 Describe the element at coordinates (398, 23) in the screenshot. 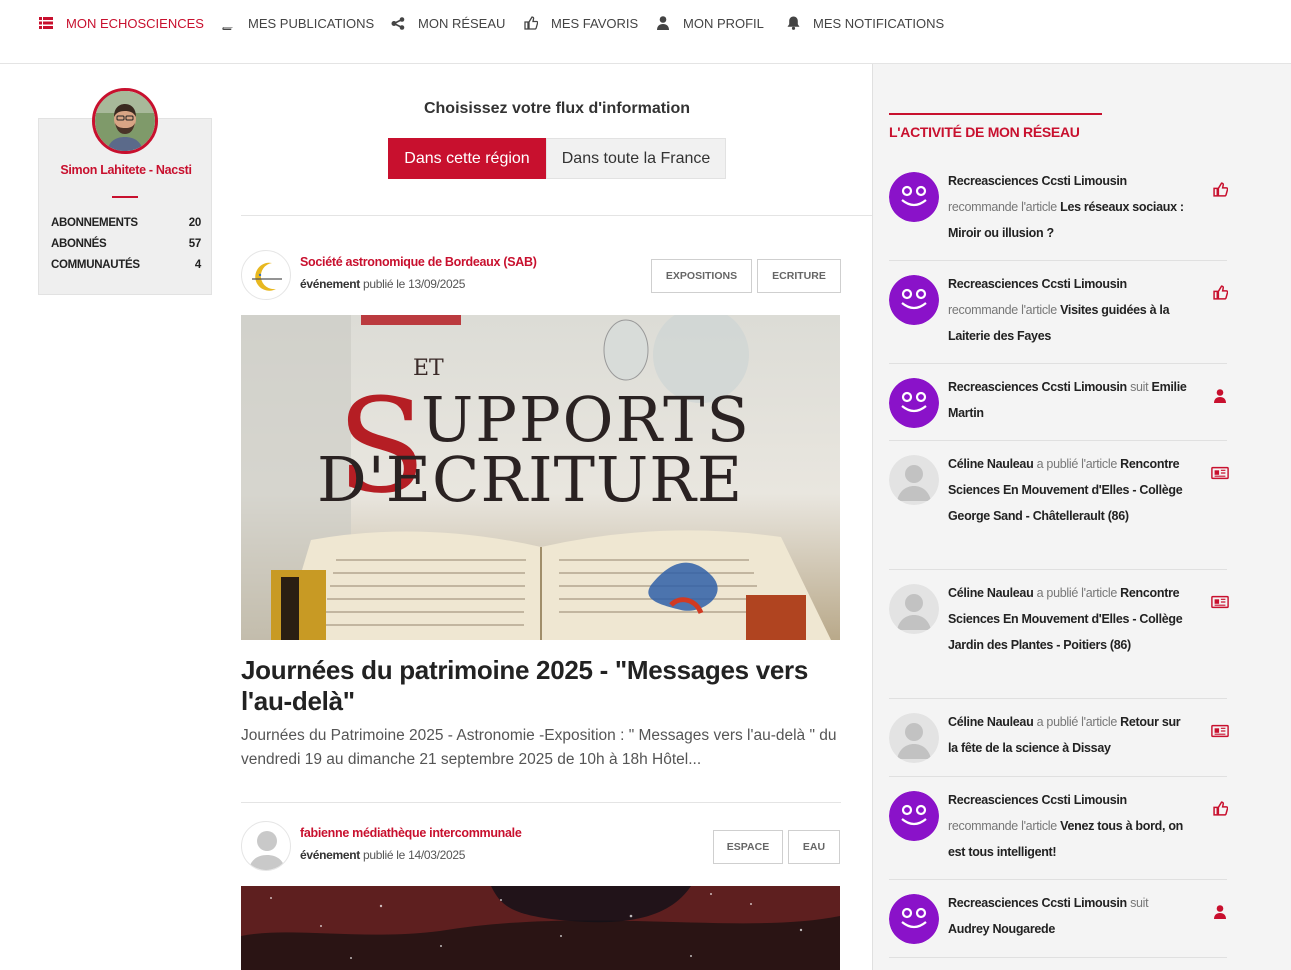

I see `share-icon` at that location.